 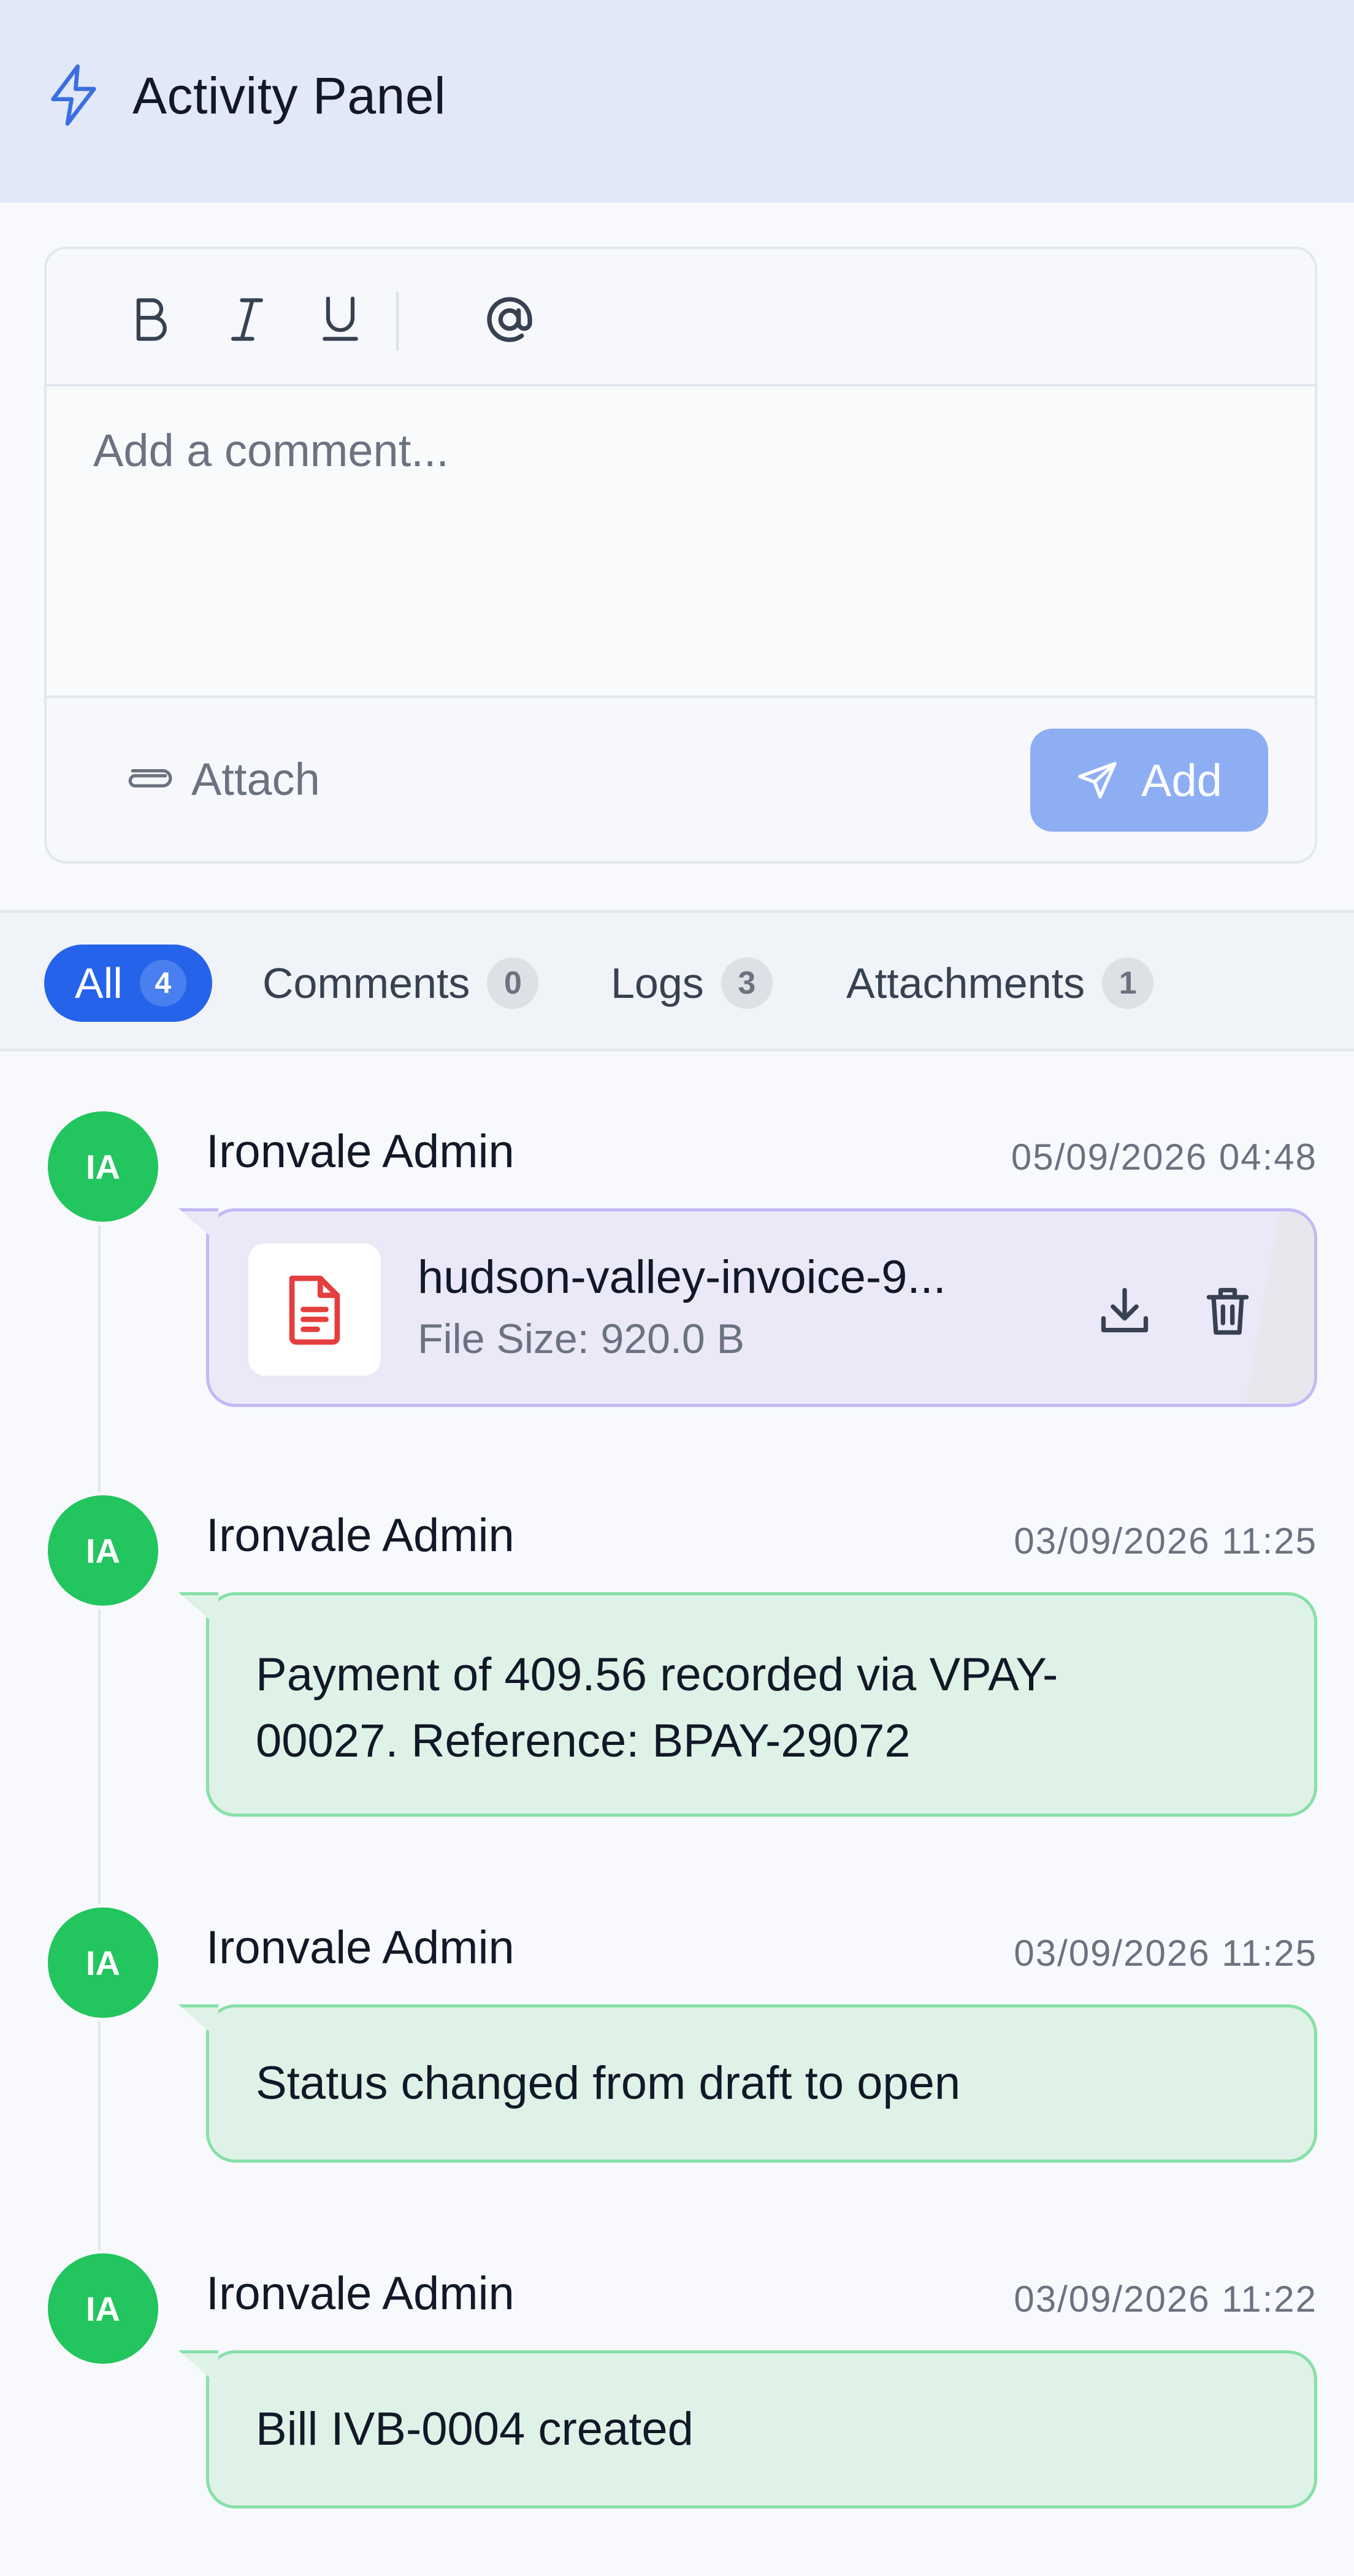 What do you see at coordinates (73, 95) in the screenshot?
I see `bolt-icon` at bounding box center [73, 95].